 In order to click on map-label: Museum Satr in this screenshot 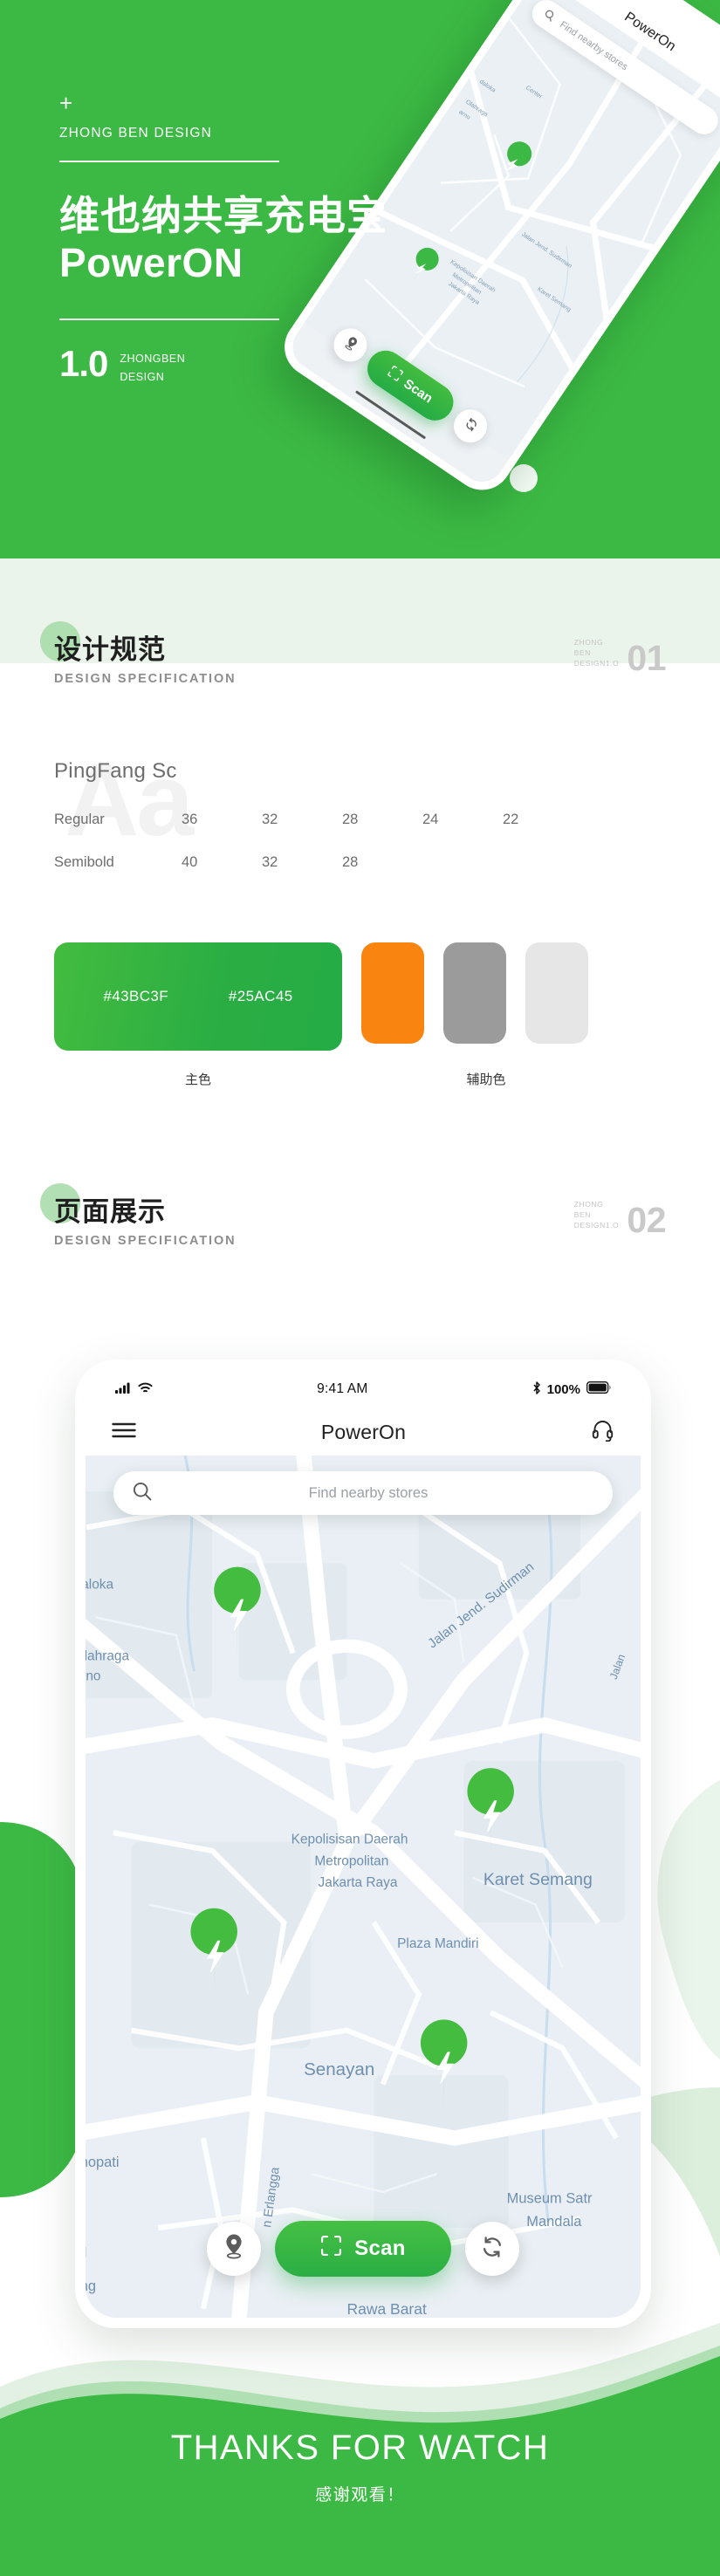, I will do `click(550, 2198)`.